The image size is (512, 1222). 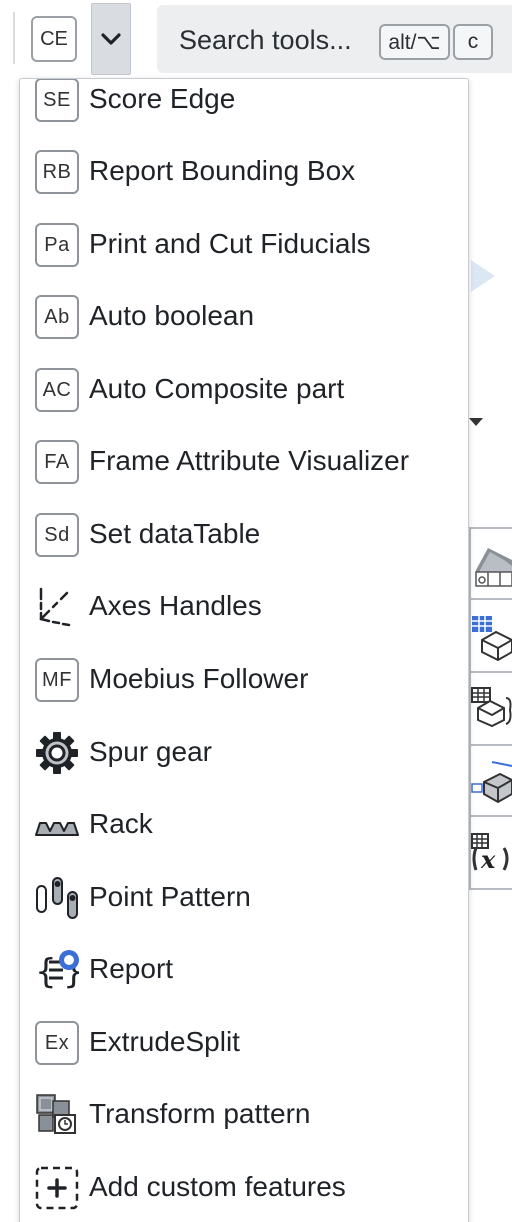 I want to click on menu-item-auto-composite-part: AC Auto Composite part, so click(x=244, y=390).